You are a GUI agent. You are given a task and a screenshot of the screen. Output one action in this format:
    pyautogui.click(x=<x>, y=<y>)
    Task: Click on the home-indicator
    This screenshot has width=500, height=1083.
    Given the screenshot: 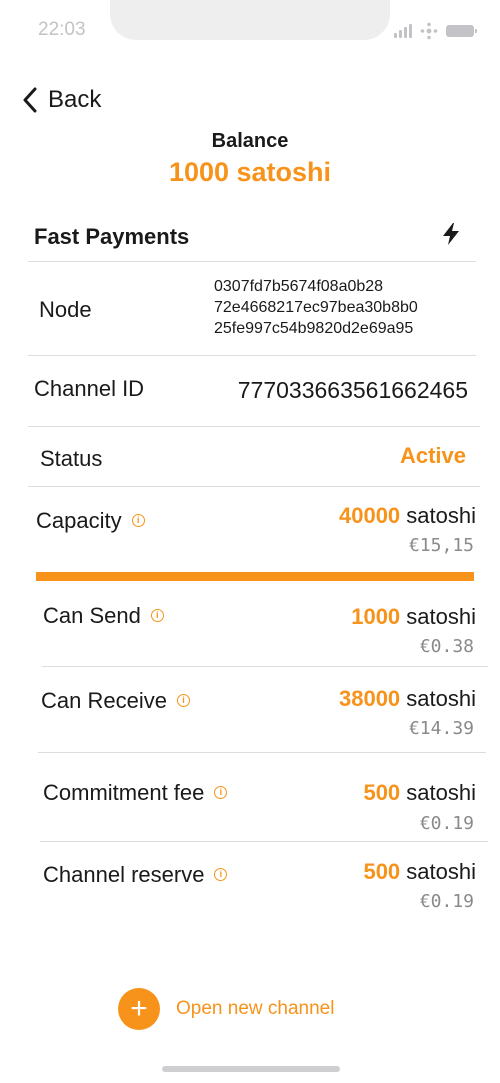 What is the action you would take?
    pyautogui.click(x=251, y=1069)
    